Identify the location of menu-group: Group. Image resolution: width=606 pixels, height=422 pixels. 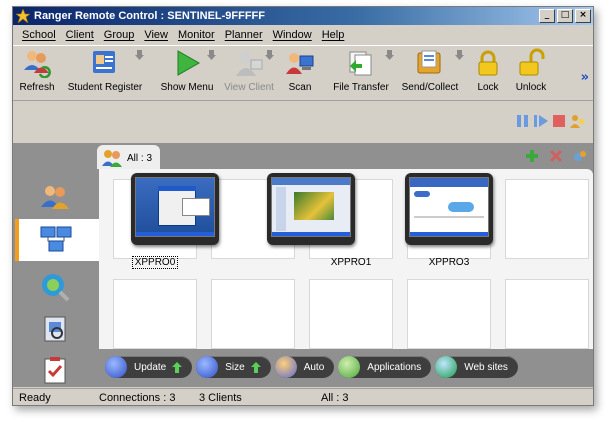
(119, 35).